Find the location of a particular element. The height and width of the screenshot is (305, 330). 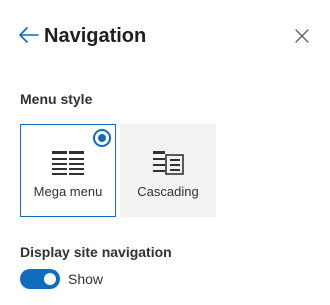

mega-menu-label: Mega menu is located at coordinates (68, 191).